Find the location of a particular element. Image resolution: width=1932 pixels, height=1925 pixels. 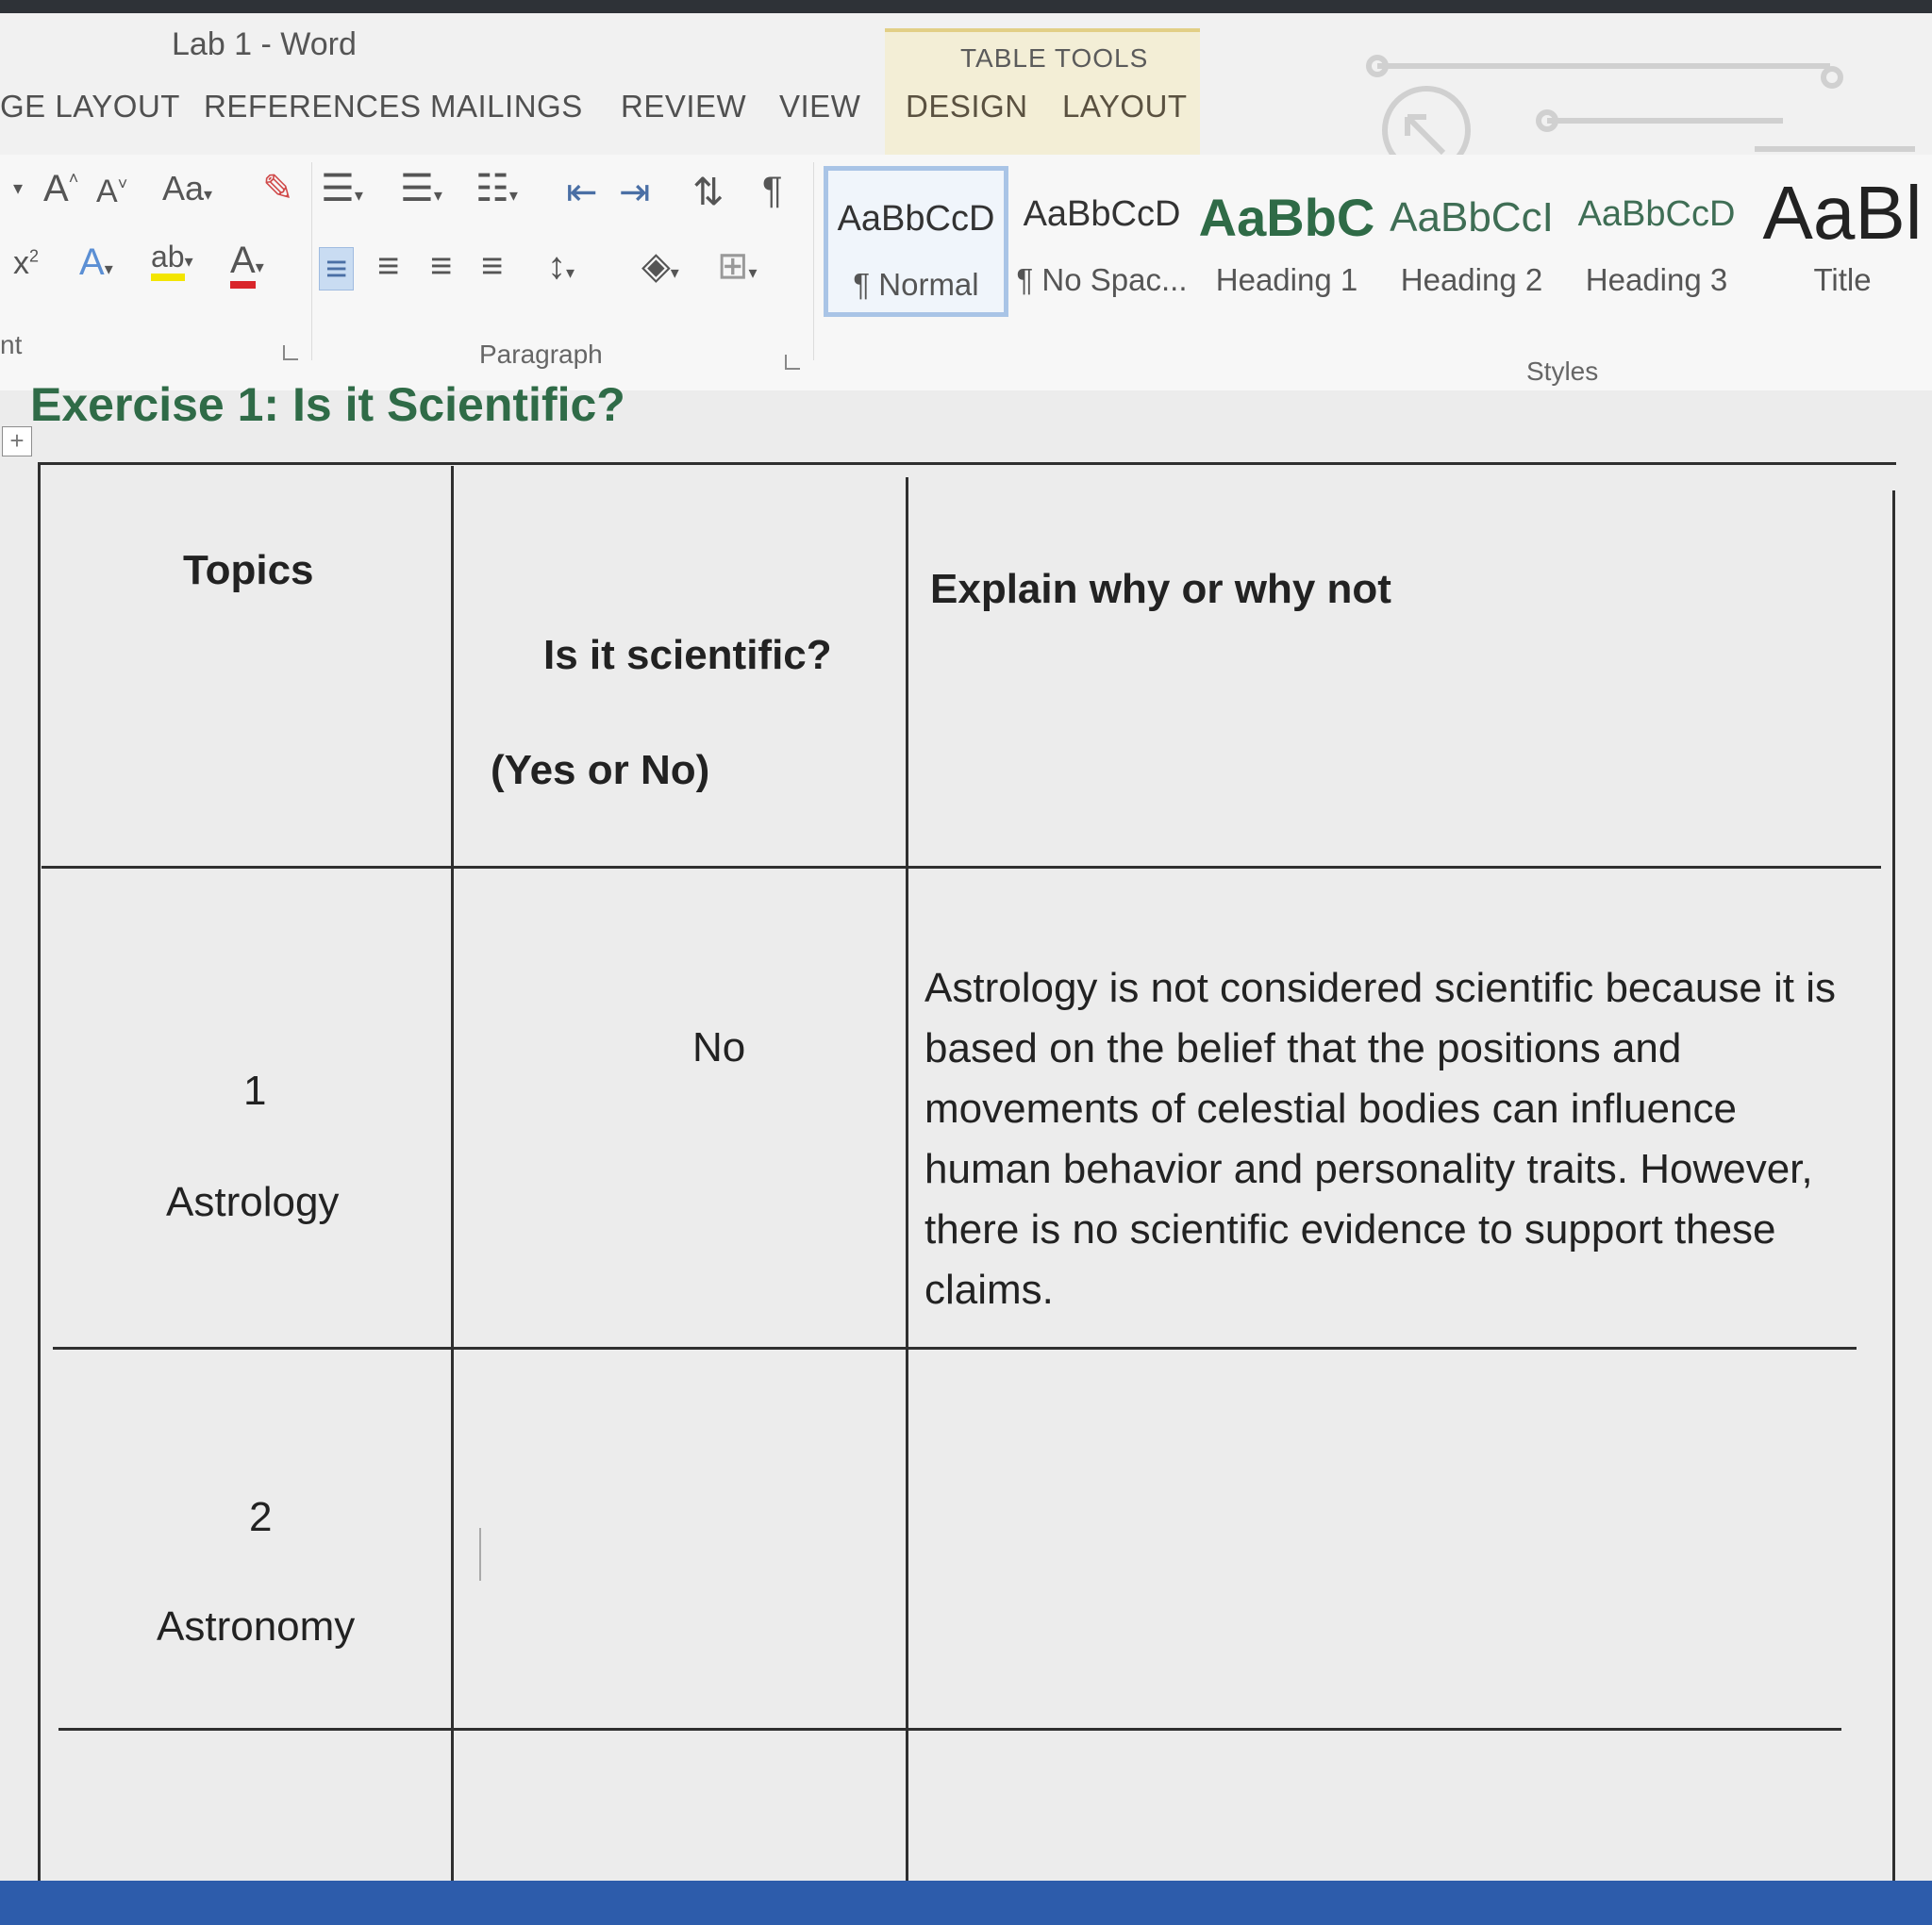

show-marks-icon: ¶ is located at coordinates (772, 190).